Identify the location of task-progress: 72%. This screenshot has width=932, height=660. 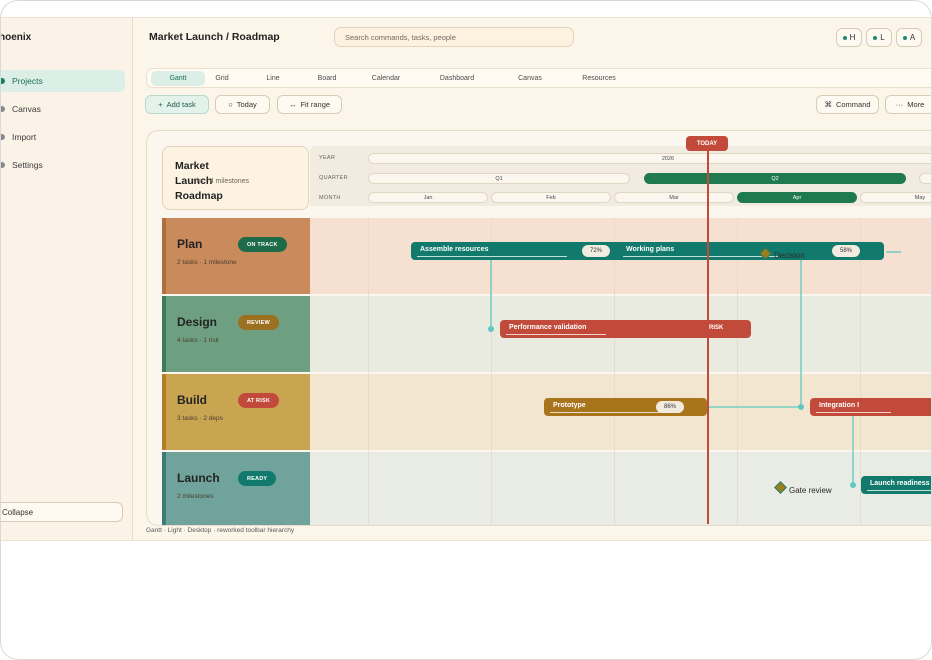
(596, 251).